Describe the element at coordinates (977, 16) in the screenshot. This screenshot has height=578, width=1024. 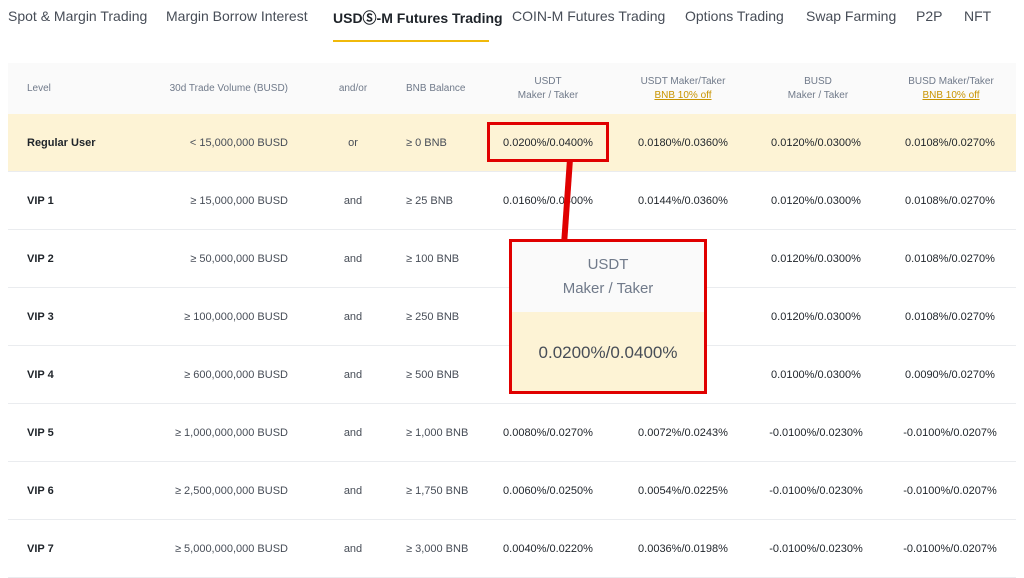
I see `tab-nft: NFT` at that location.